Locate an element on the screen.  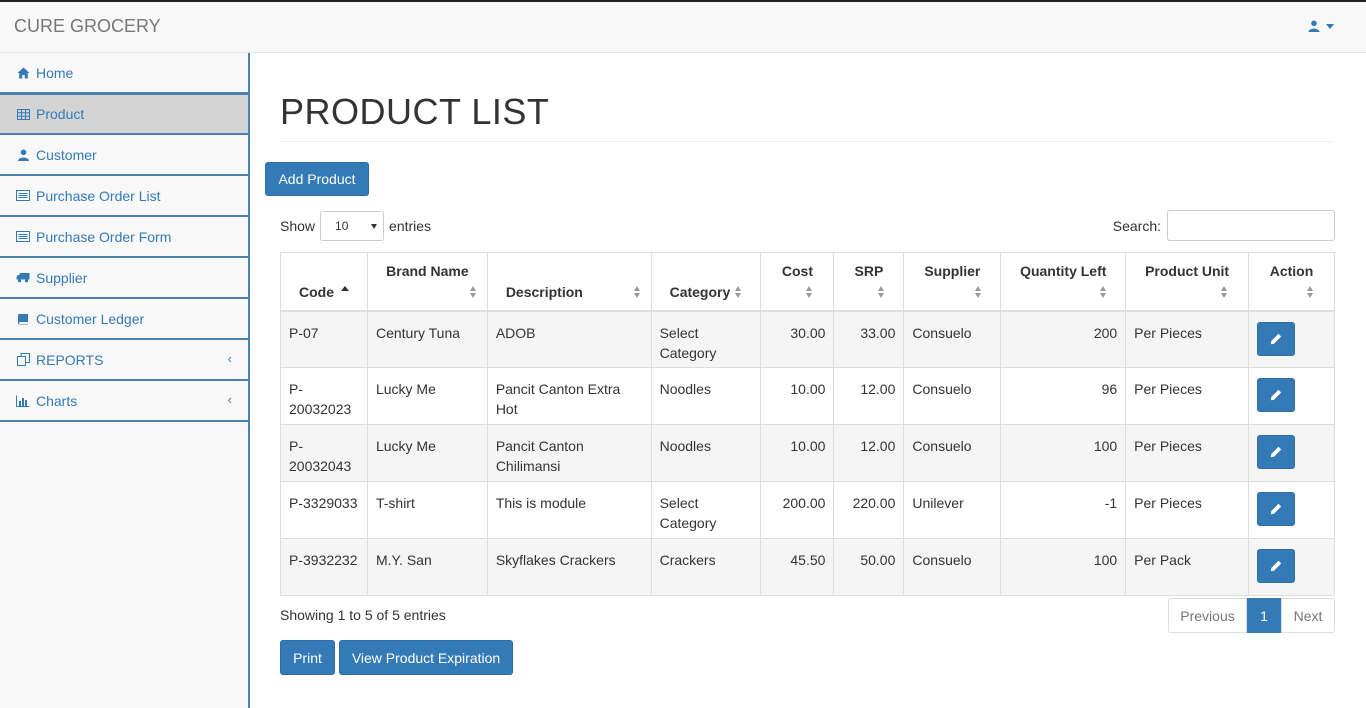
column-header-product-unit: Product Unit is located at coordinates (1187, 281).